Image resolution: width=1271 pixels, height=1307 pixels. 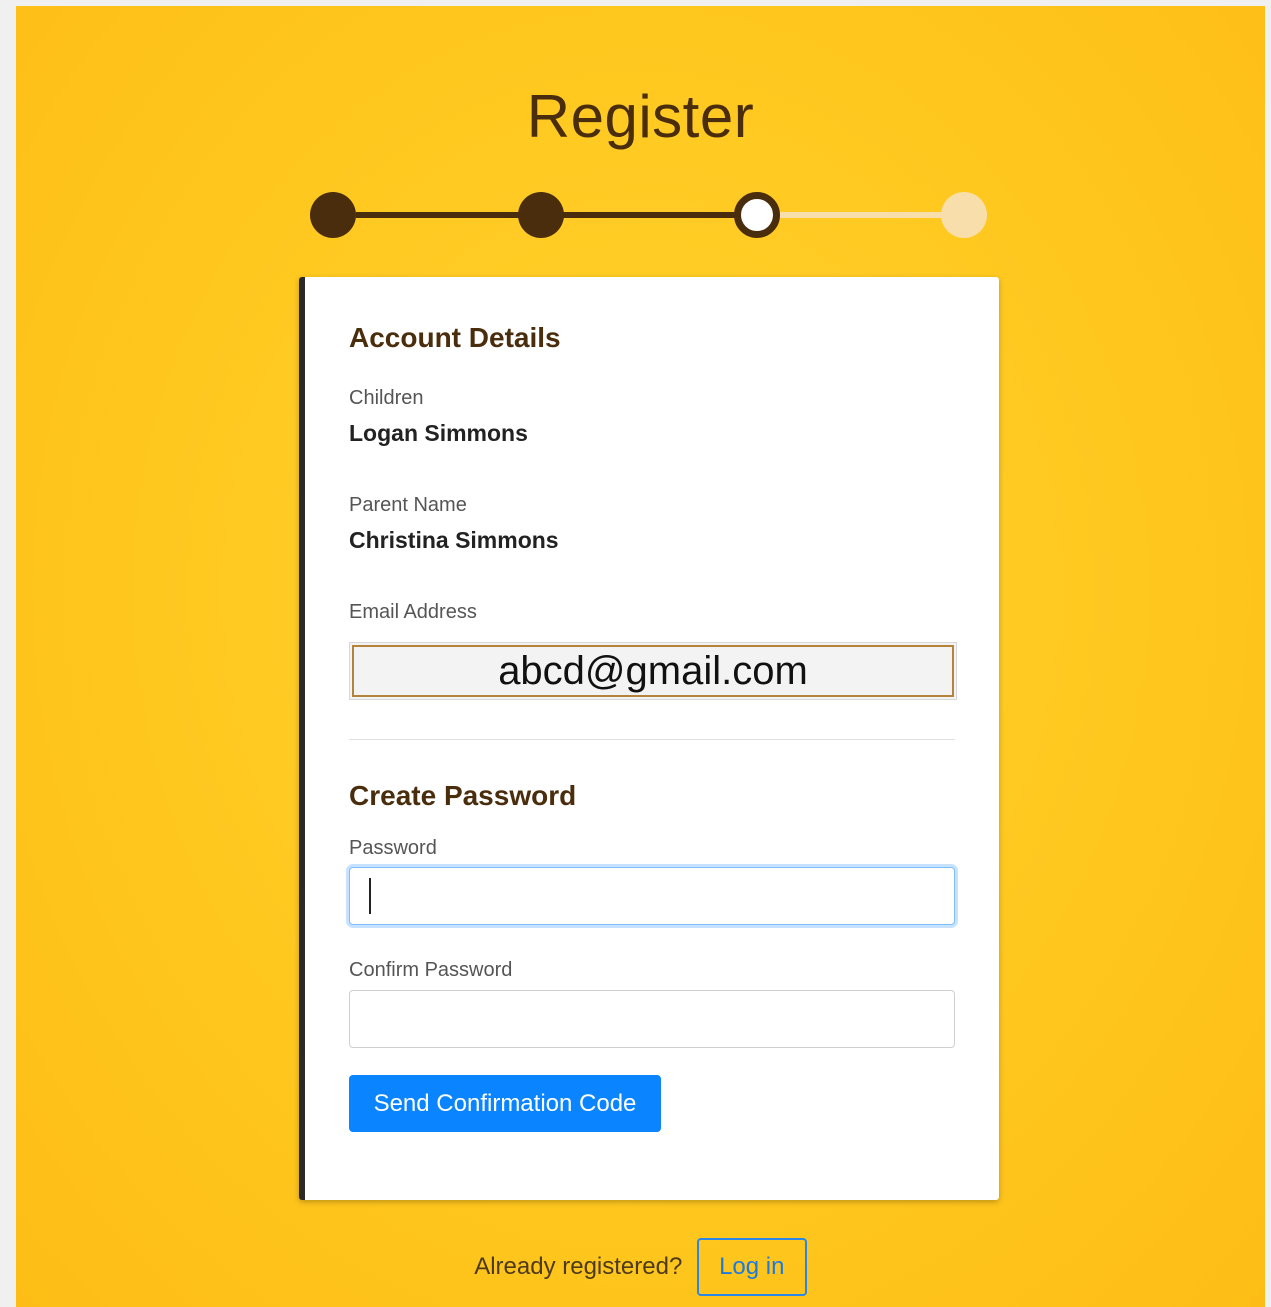 I want to click on step-1-dot, so click(x=333, y=215).